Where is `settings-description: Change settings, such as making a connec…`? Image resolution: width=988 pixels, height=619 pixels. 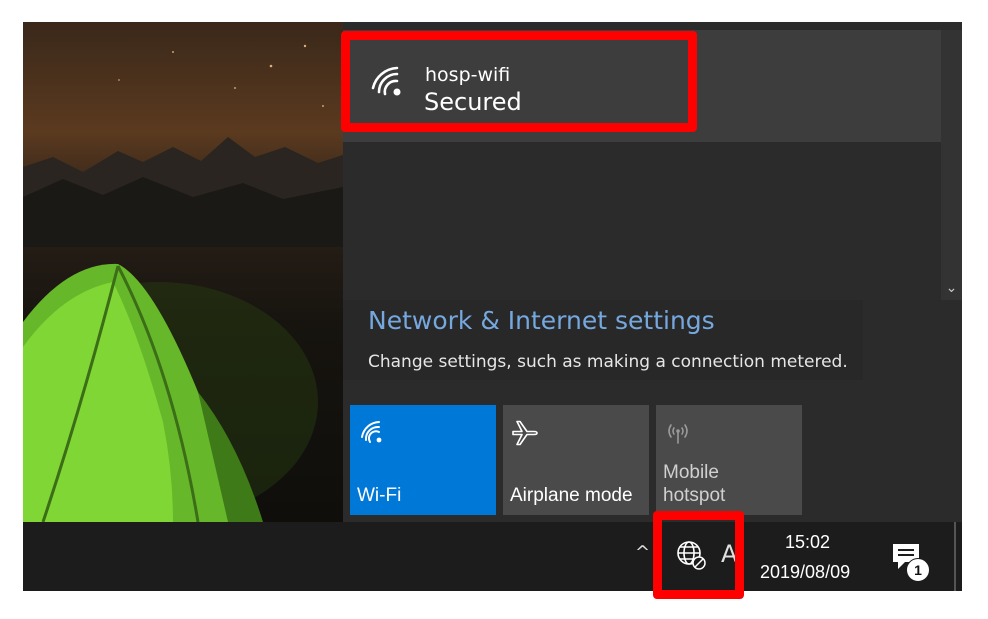
settings-description: Change settings, such as making a connec… is located at coordinates (608, 362).